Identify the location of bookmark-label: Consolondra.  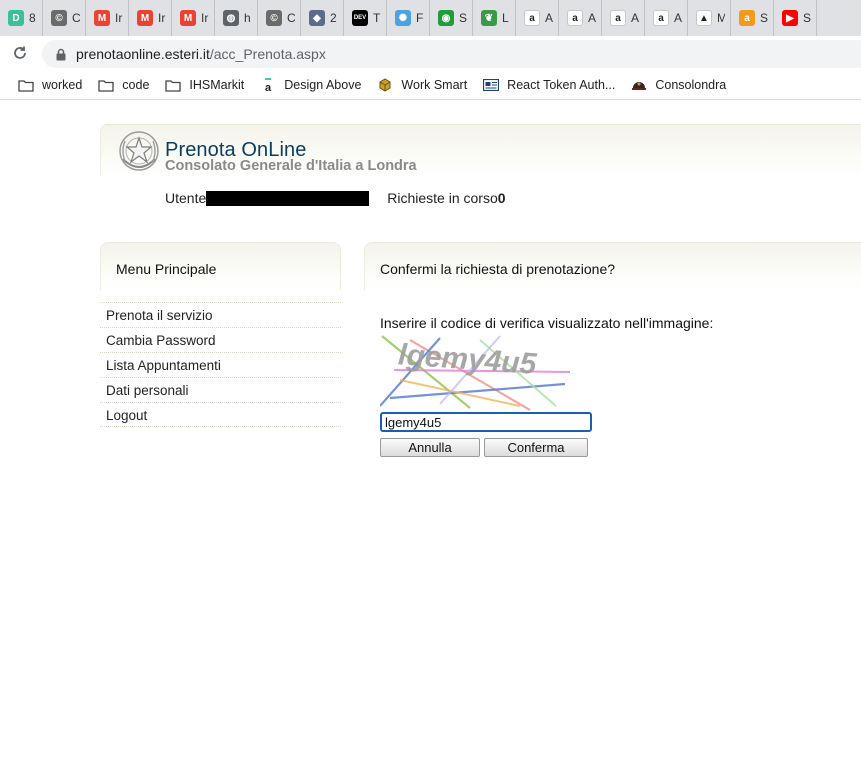
(691, 85).